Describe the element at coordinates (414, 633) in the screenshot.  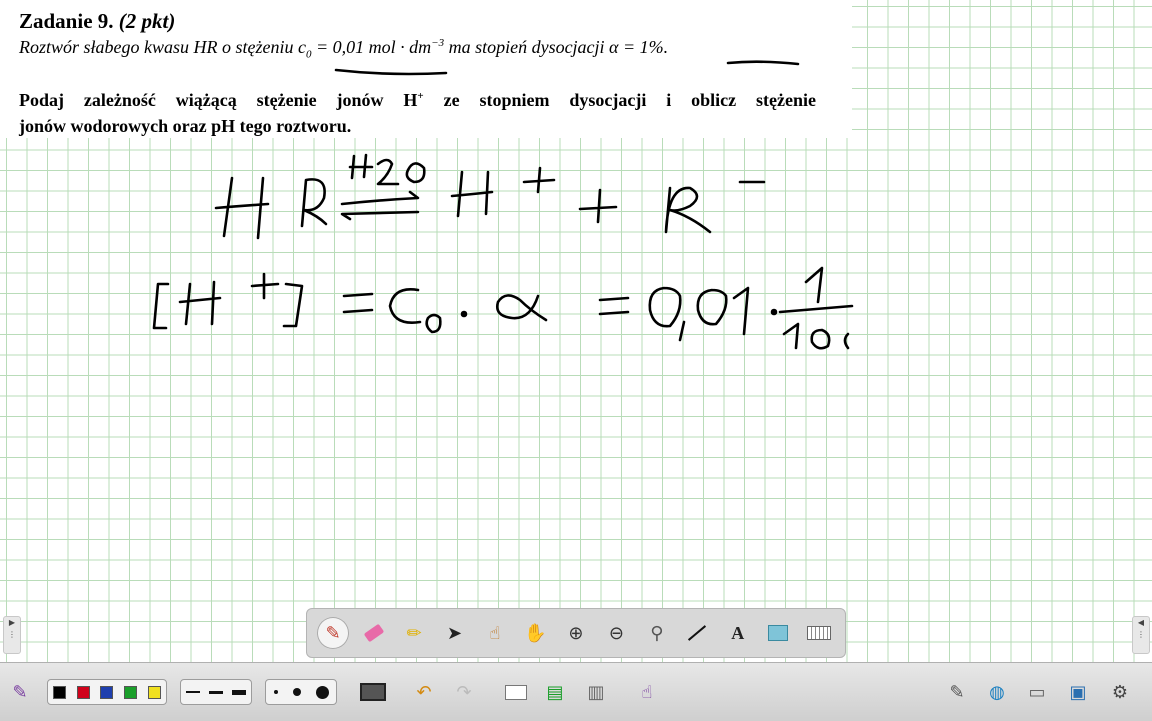
I see `highlighter-icon: ✏` at that location.